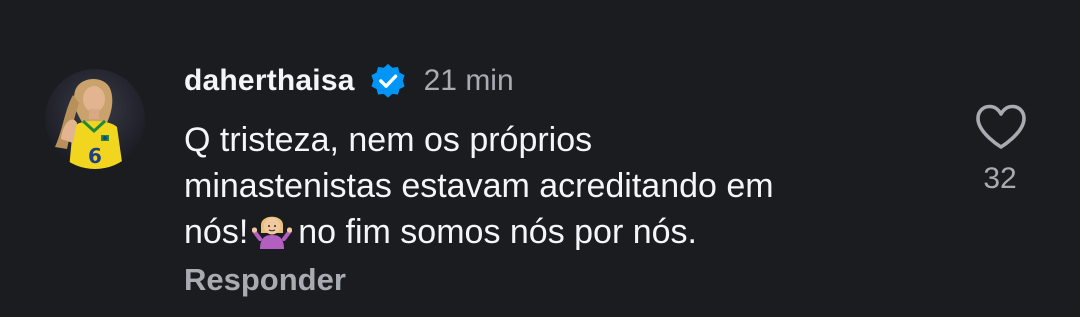  I want to click on like-button, so click(1001, 127).